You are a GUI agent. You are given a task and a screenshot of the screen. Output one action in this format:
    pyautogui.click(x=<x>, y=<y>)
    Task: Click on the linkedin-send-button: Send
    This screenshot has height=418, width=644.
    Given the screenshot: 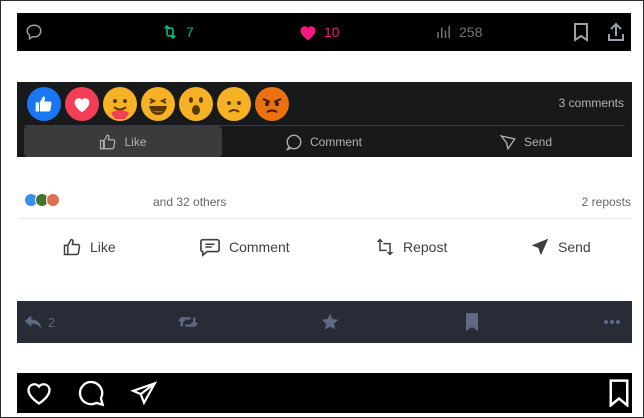 What is the action you would take?
    pyautogui.click(x=560, y=247)
    